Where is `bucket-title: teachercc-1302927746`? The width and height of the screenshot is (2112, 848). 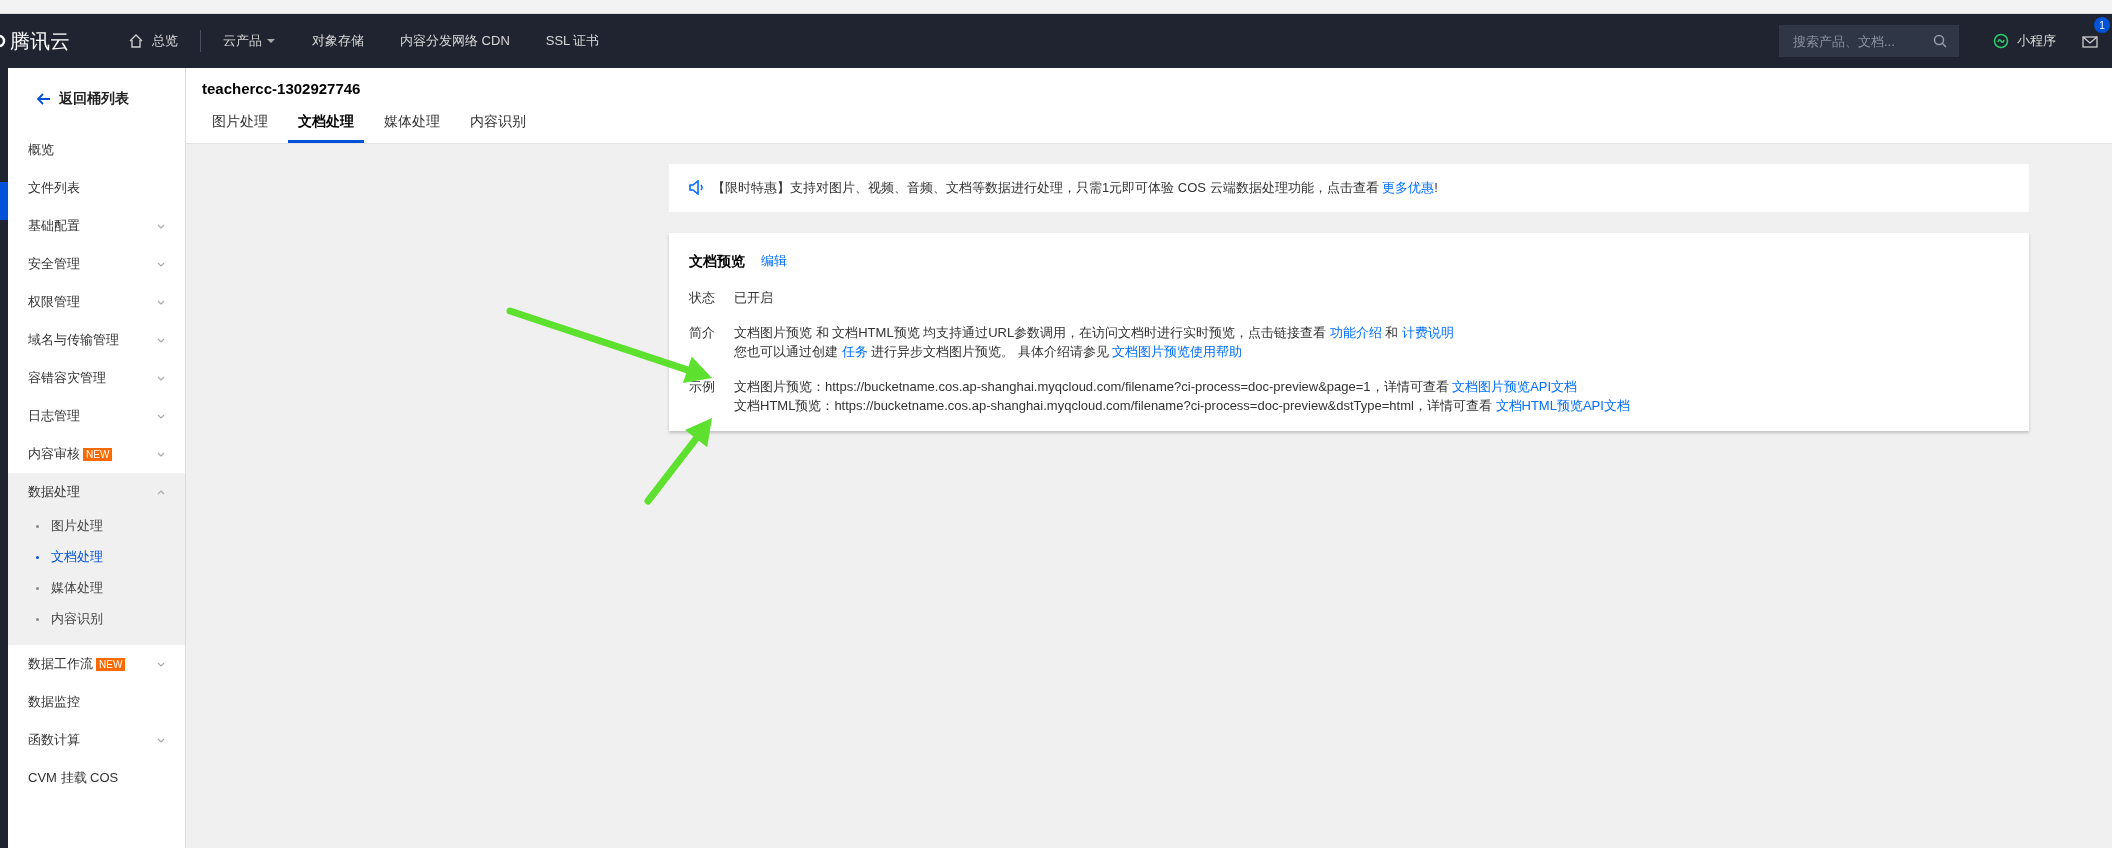 bucket-title: teachercc-1302927746 is located at coordinates (282, 89).